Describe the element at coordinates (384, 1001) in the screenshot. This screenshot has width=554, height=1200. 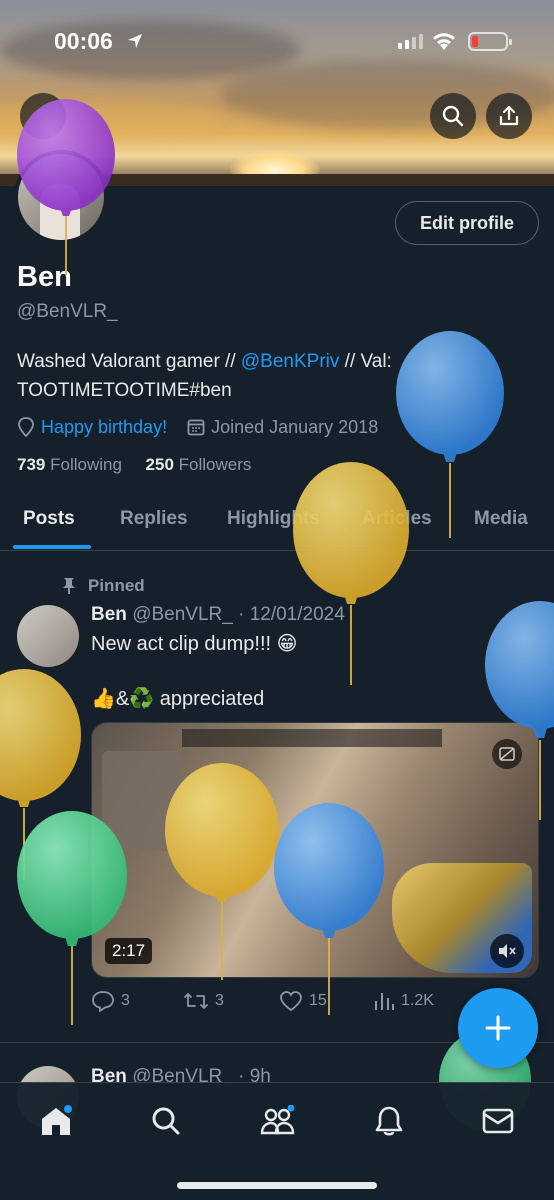
I see `analytics-icon` at that location.